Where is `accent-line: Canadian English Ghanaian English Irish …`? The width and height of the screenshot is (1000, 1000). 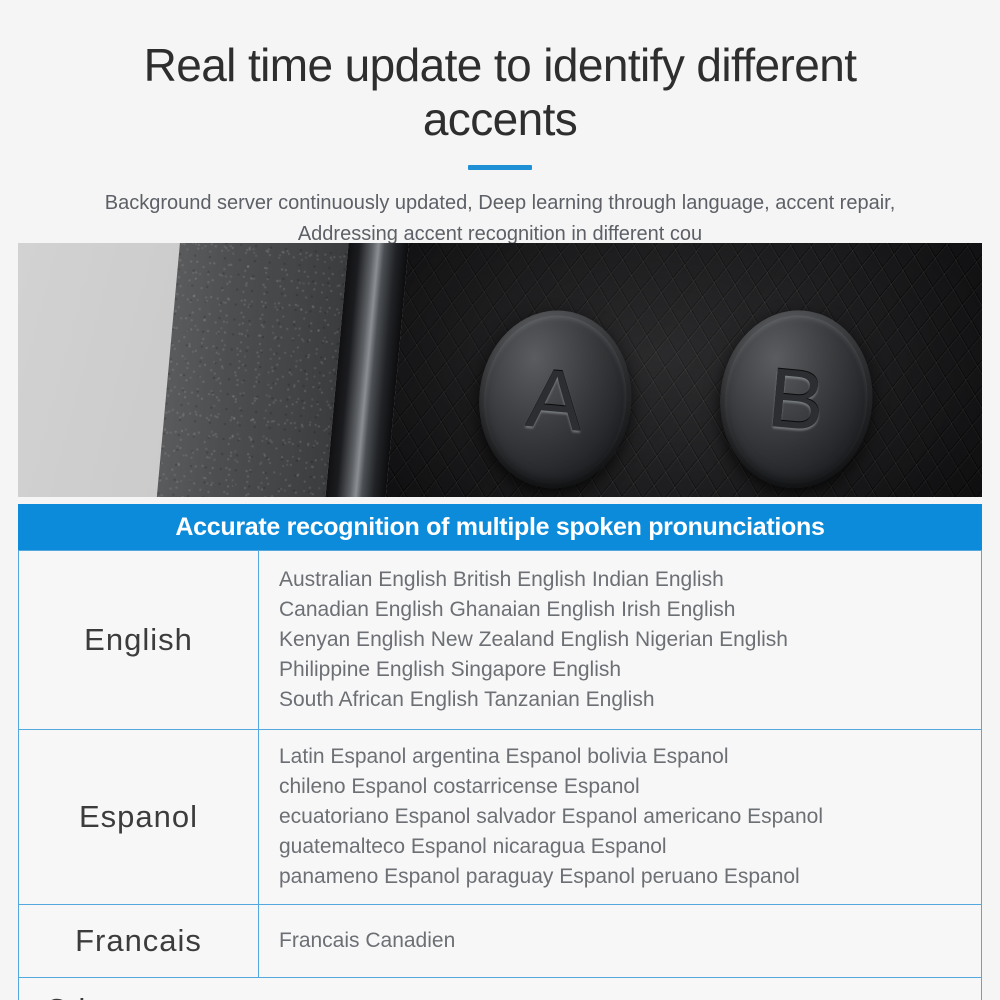 accent-line: Canadian English Ghanaian English Irish … is located at coordinates (507, 610).